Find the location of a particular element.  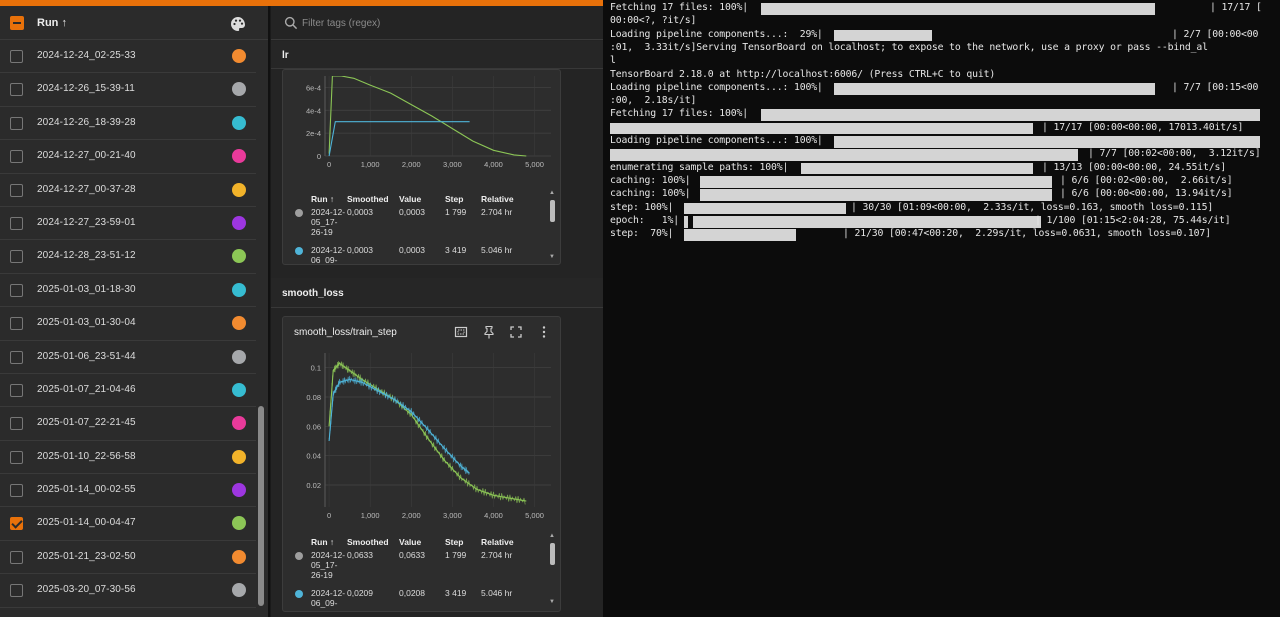

run-row: 2025-01-14_00-04-47 is located at coordinates (128, 524).